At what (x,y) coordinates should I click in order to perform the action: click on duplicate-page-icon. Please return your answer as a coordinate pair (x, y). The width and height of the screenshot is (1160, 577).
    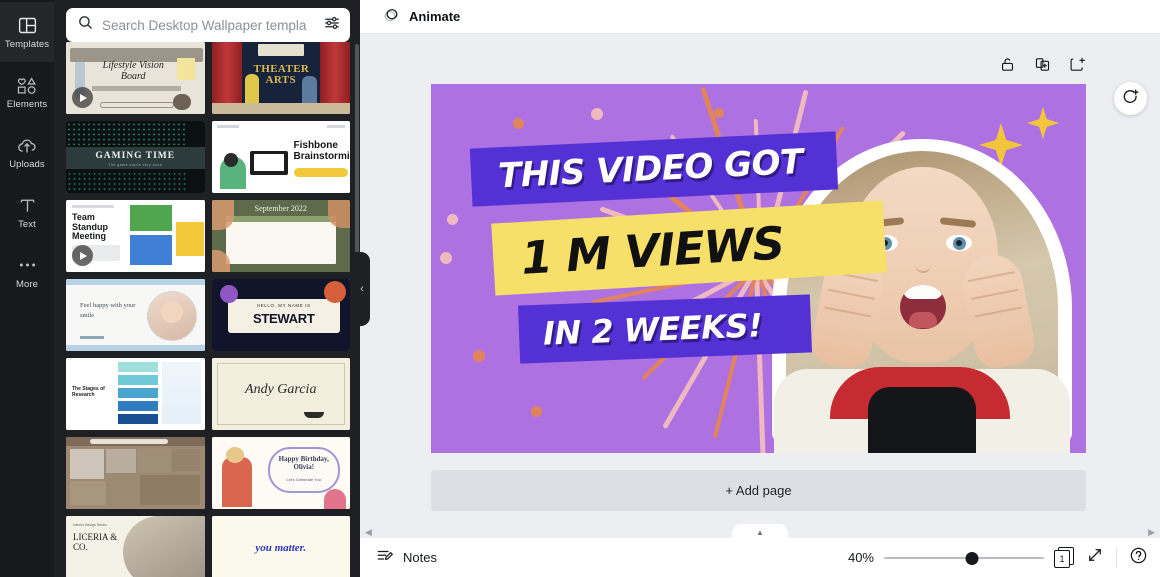
    Looking at the image, I should click on (1042, 64).